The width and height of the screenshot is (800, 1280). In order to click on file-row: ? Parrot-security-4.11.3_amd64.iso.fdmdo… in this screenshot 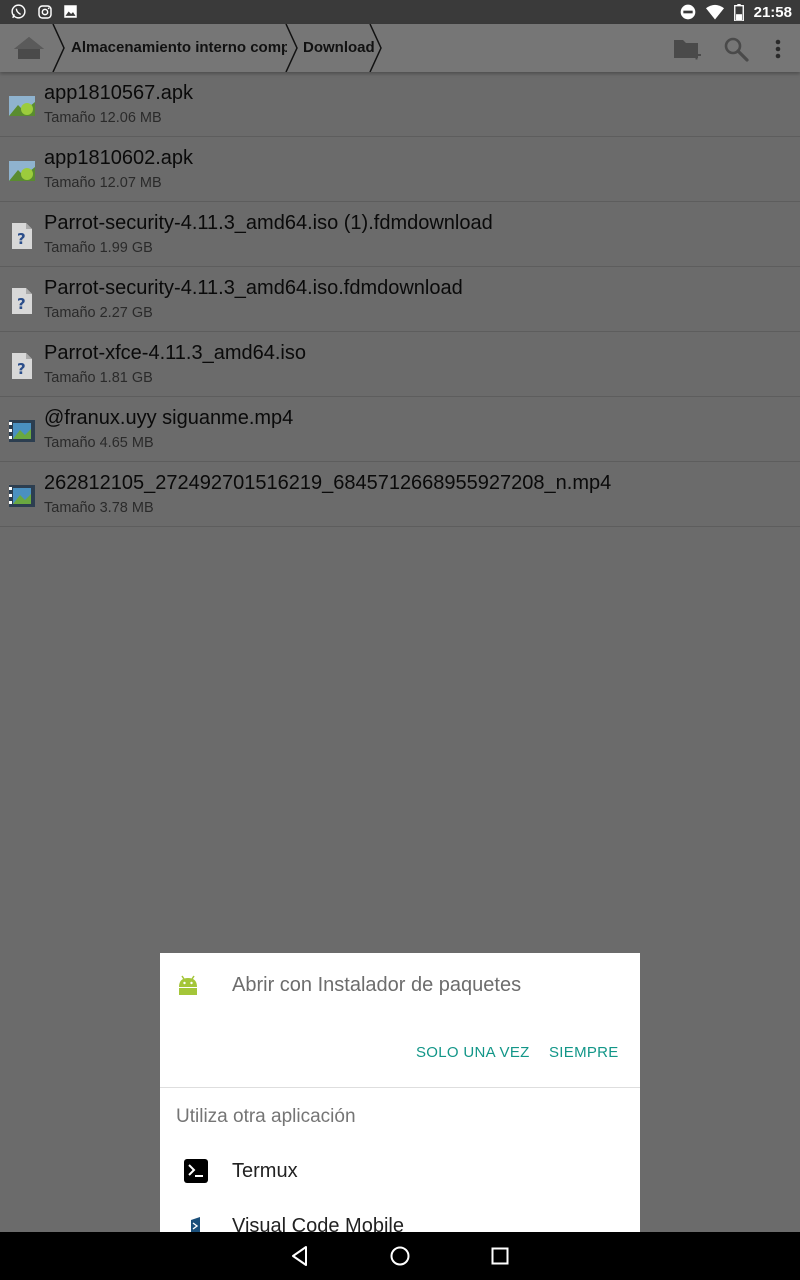, I will do `click(400, 299)`.